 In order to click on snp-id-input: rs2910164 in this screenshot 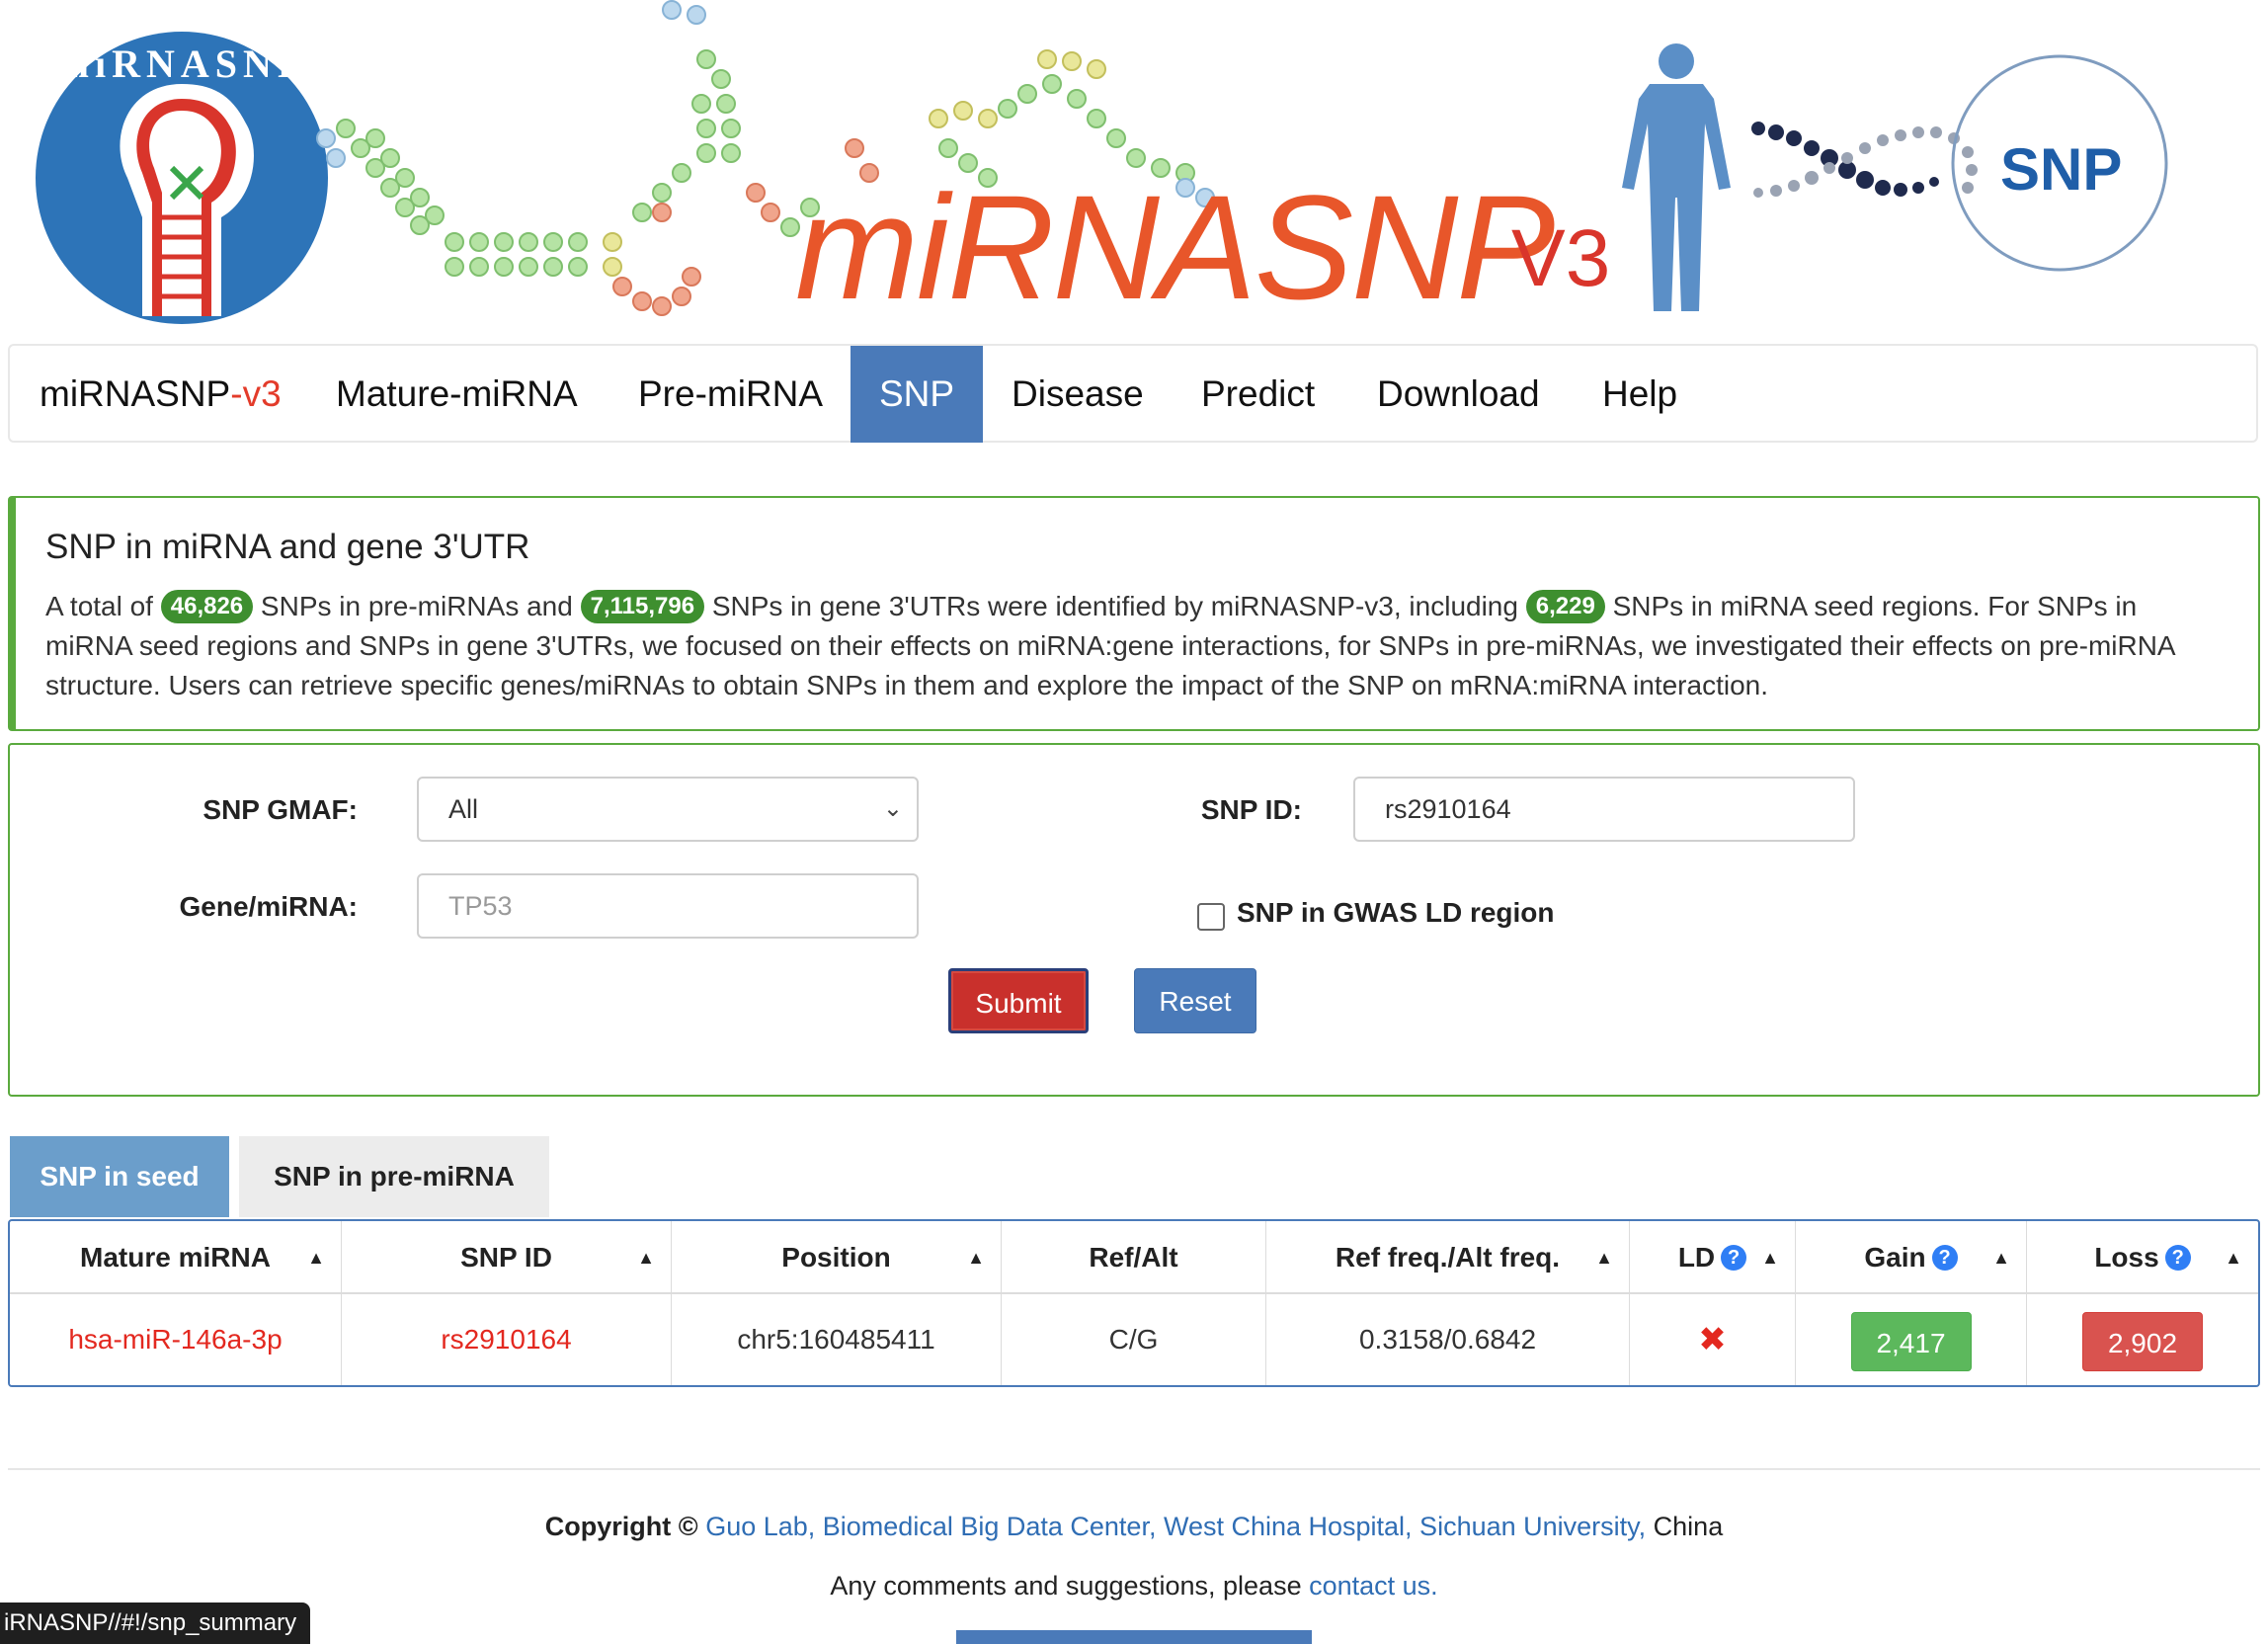, I will do `click(1604, 810)`.